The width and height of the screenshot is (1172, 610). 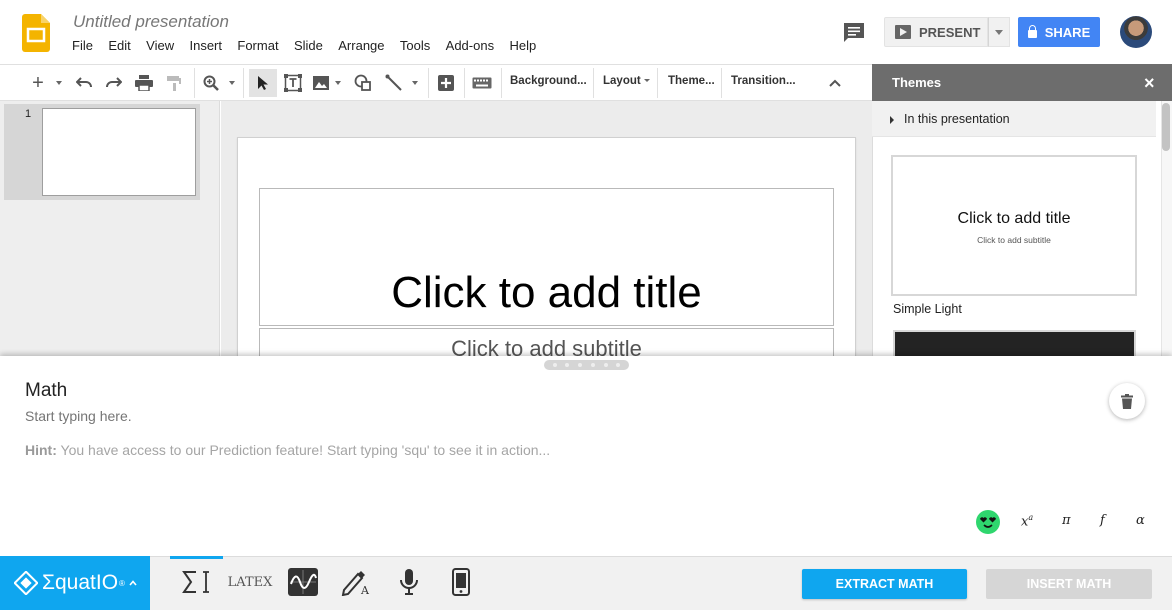 I want to click on slide-number: 1, so click(x=28, y=114).